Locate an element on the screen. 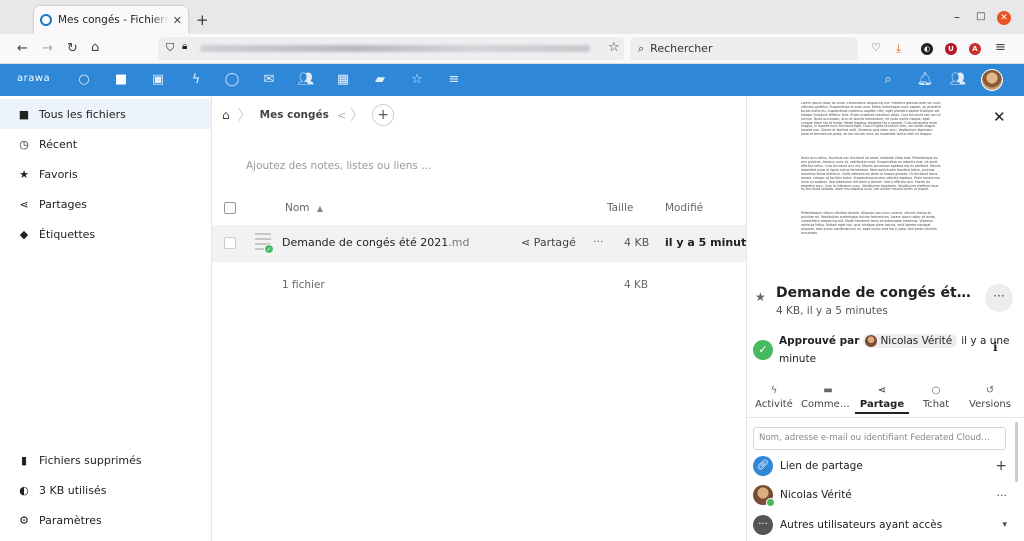 The height and width of the screenshot is (541, 1024). notes-app-icon: ≡ is located at coordinates (454, 80).